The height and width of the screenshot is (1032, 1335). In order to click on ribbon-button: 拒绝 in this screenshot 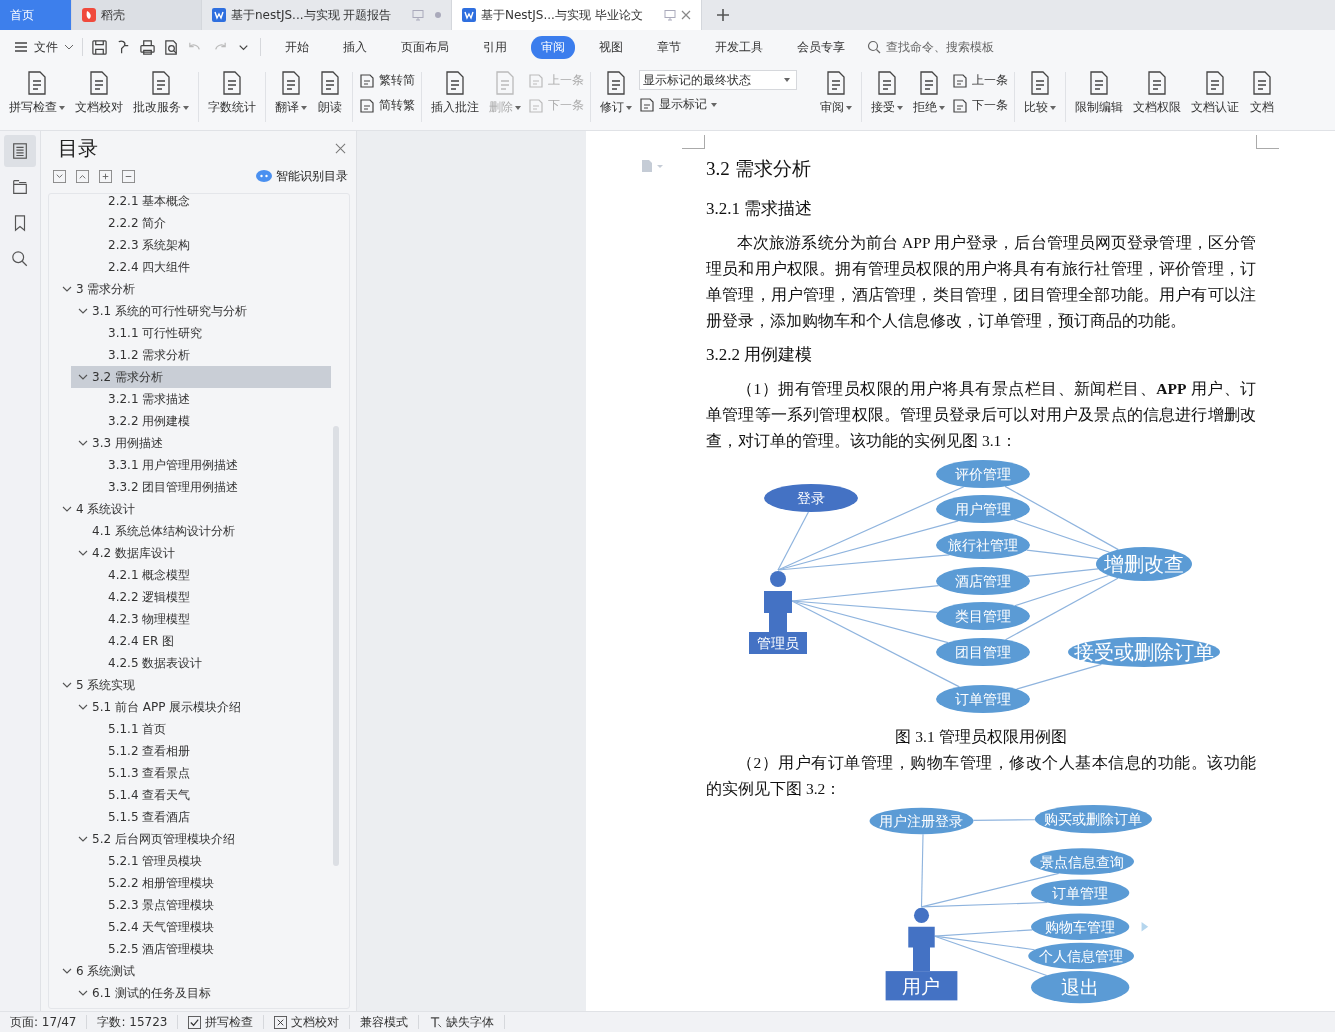, I will do `click(929, 93)`.